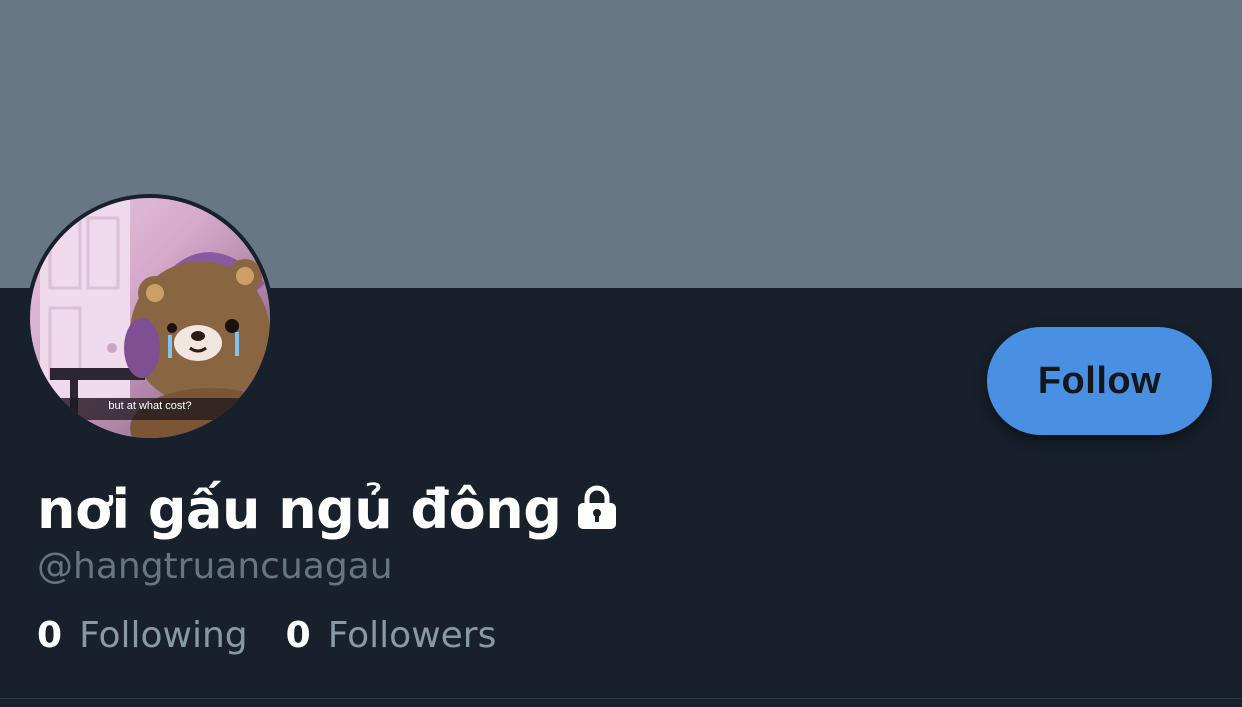 Image resolution: width=1242 pixels, height=707 pixels. Describe the element at coordinates (298, 635) in the screenshot. I see `followers-count: 0` at that location.